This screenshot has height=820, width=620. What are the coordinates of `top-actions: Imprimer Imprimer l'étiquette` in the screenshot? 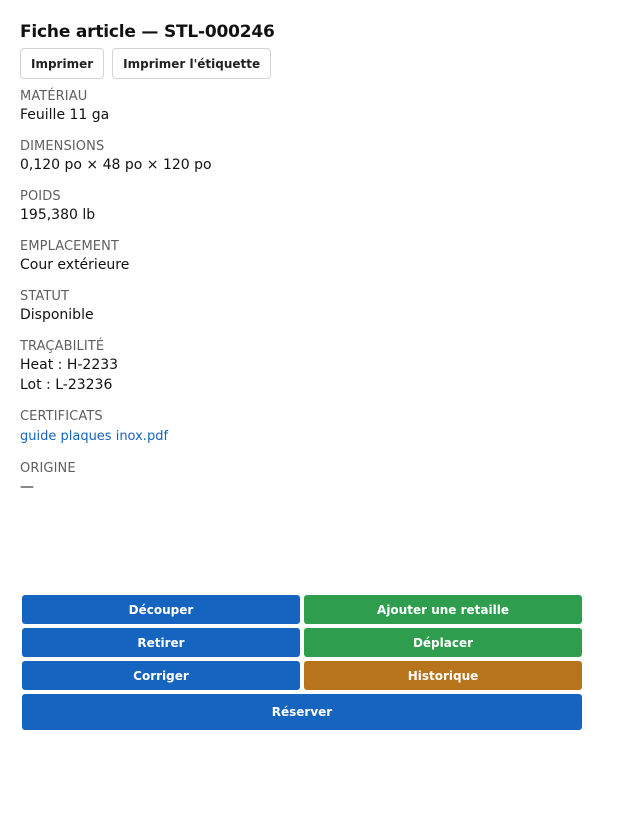 It's located at (146, 63).